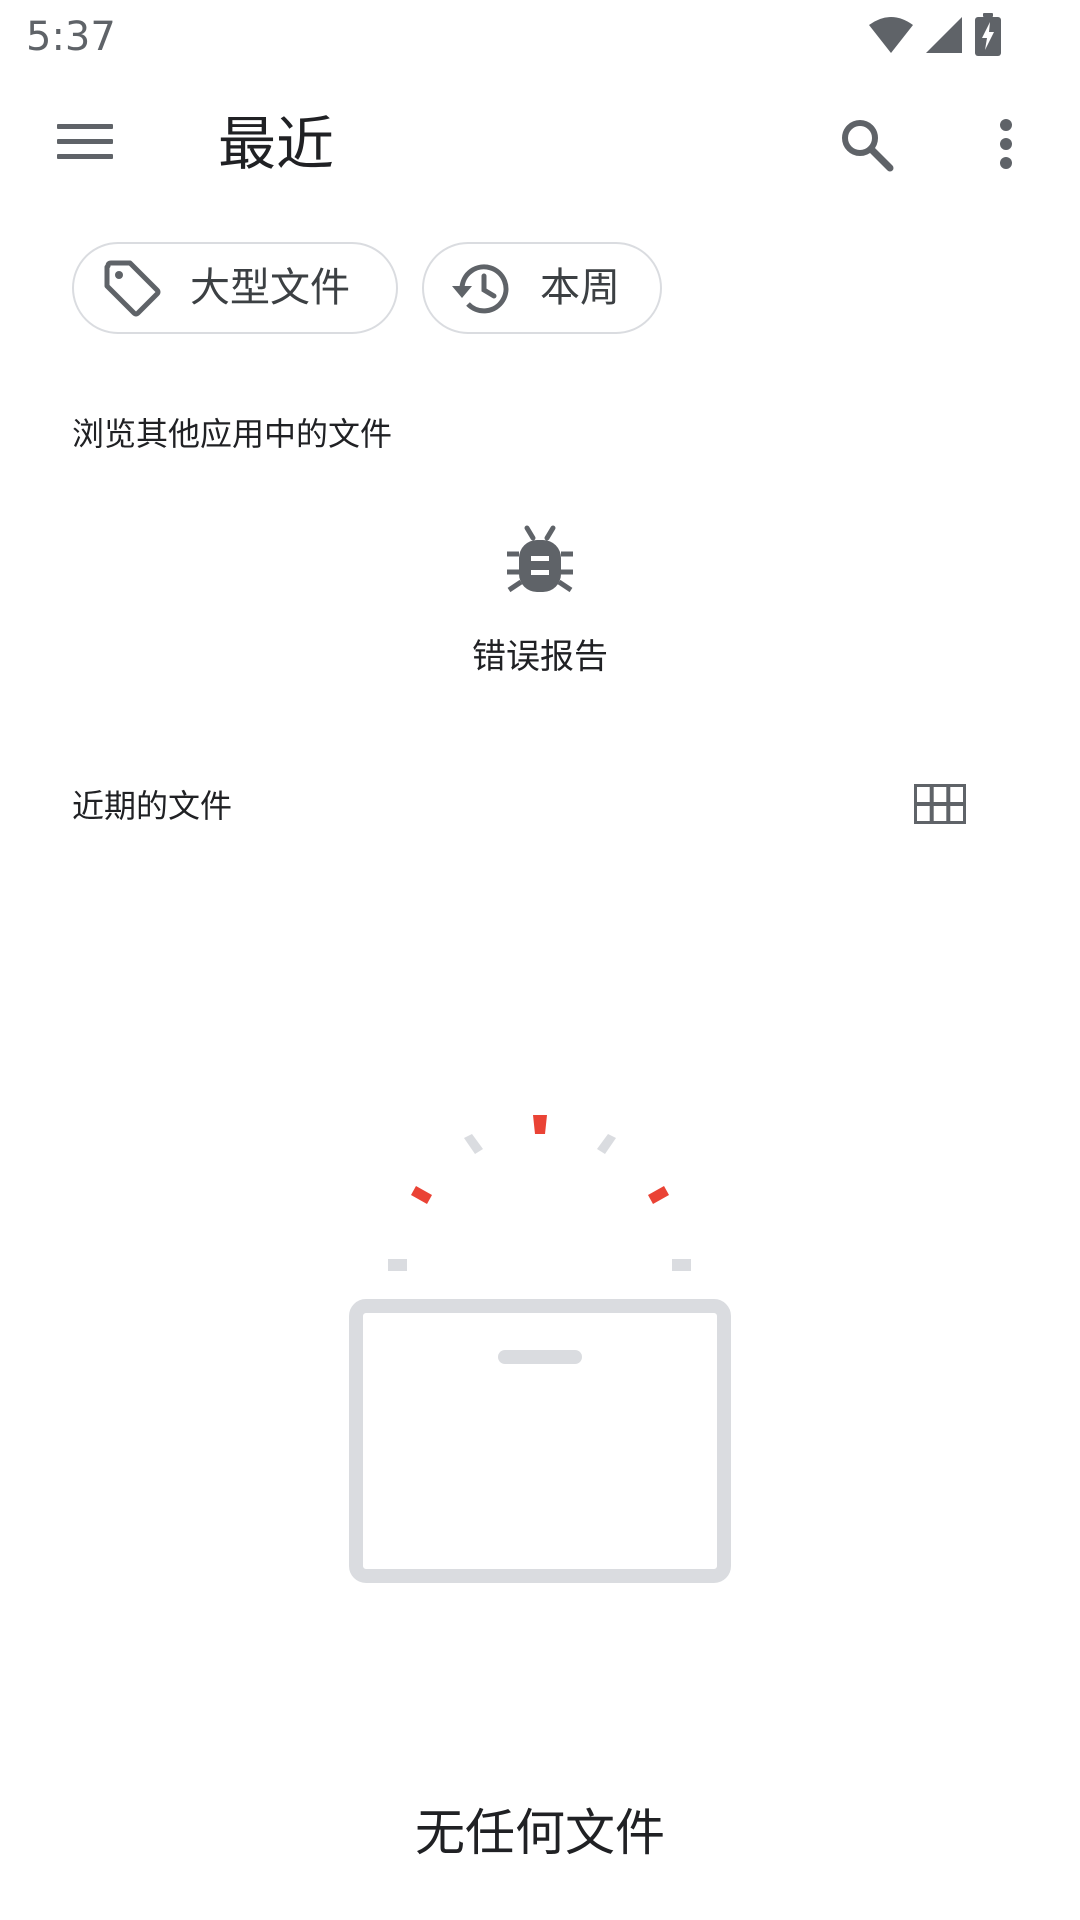 The height and width of the screenshot is (1920, 1080). I want to click on search-icon, so click(866, 146).